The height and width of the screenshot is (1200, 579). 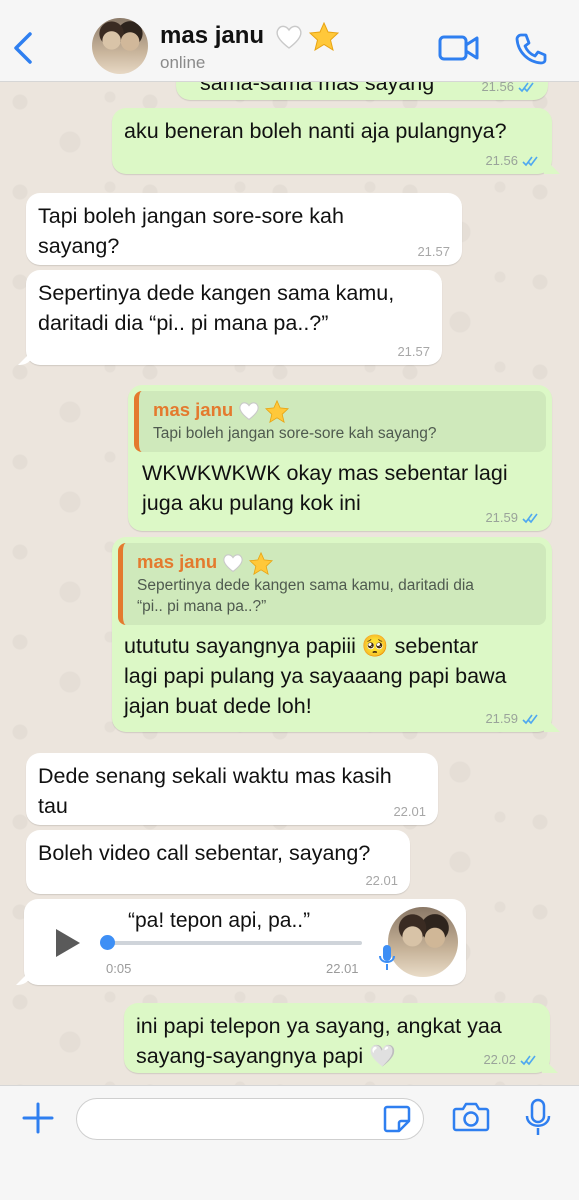 I want to click on contact-name: mas janu, so click(x=250, y=37).